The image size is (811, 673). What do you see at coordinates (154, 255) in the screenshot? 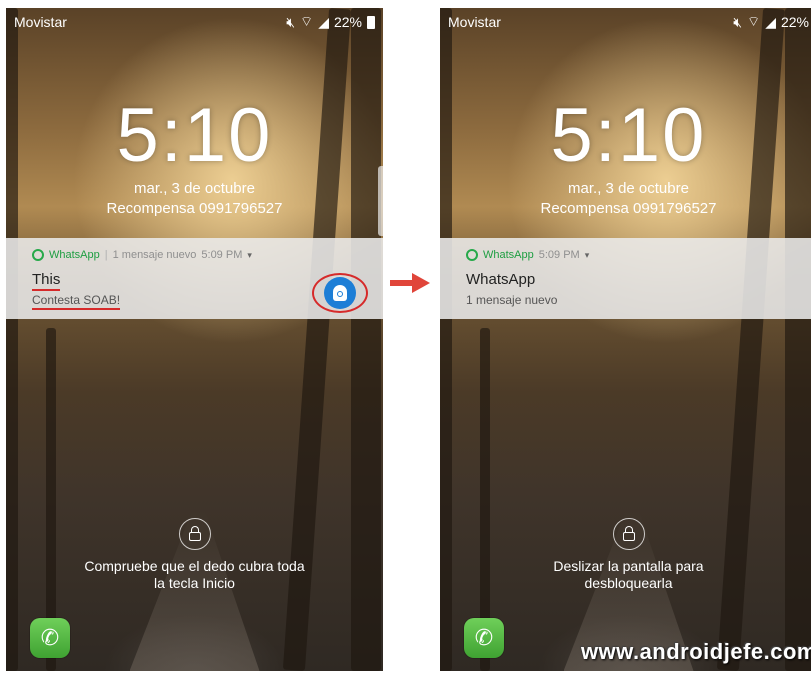
I see `notification-meta: 1 mensaje nuevo` at bounding box center [154, 255].